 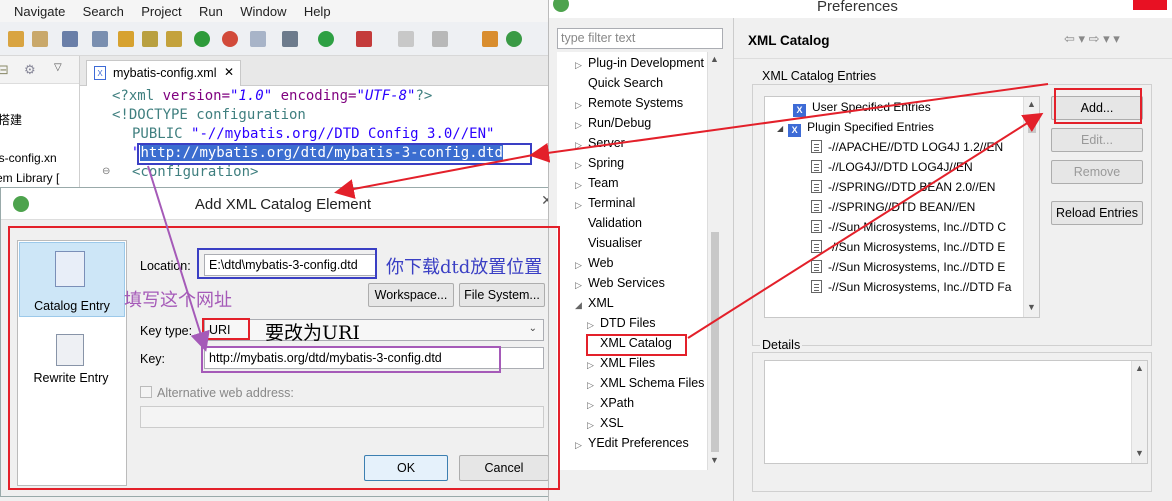 I want to click on arrow-url-to-key, so click(x=178, y=258).